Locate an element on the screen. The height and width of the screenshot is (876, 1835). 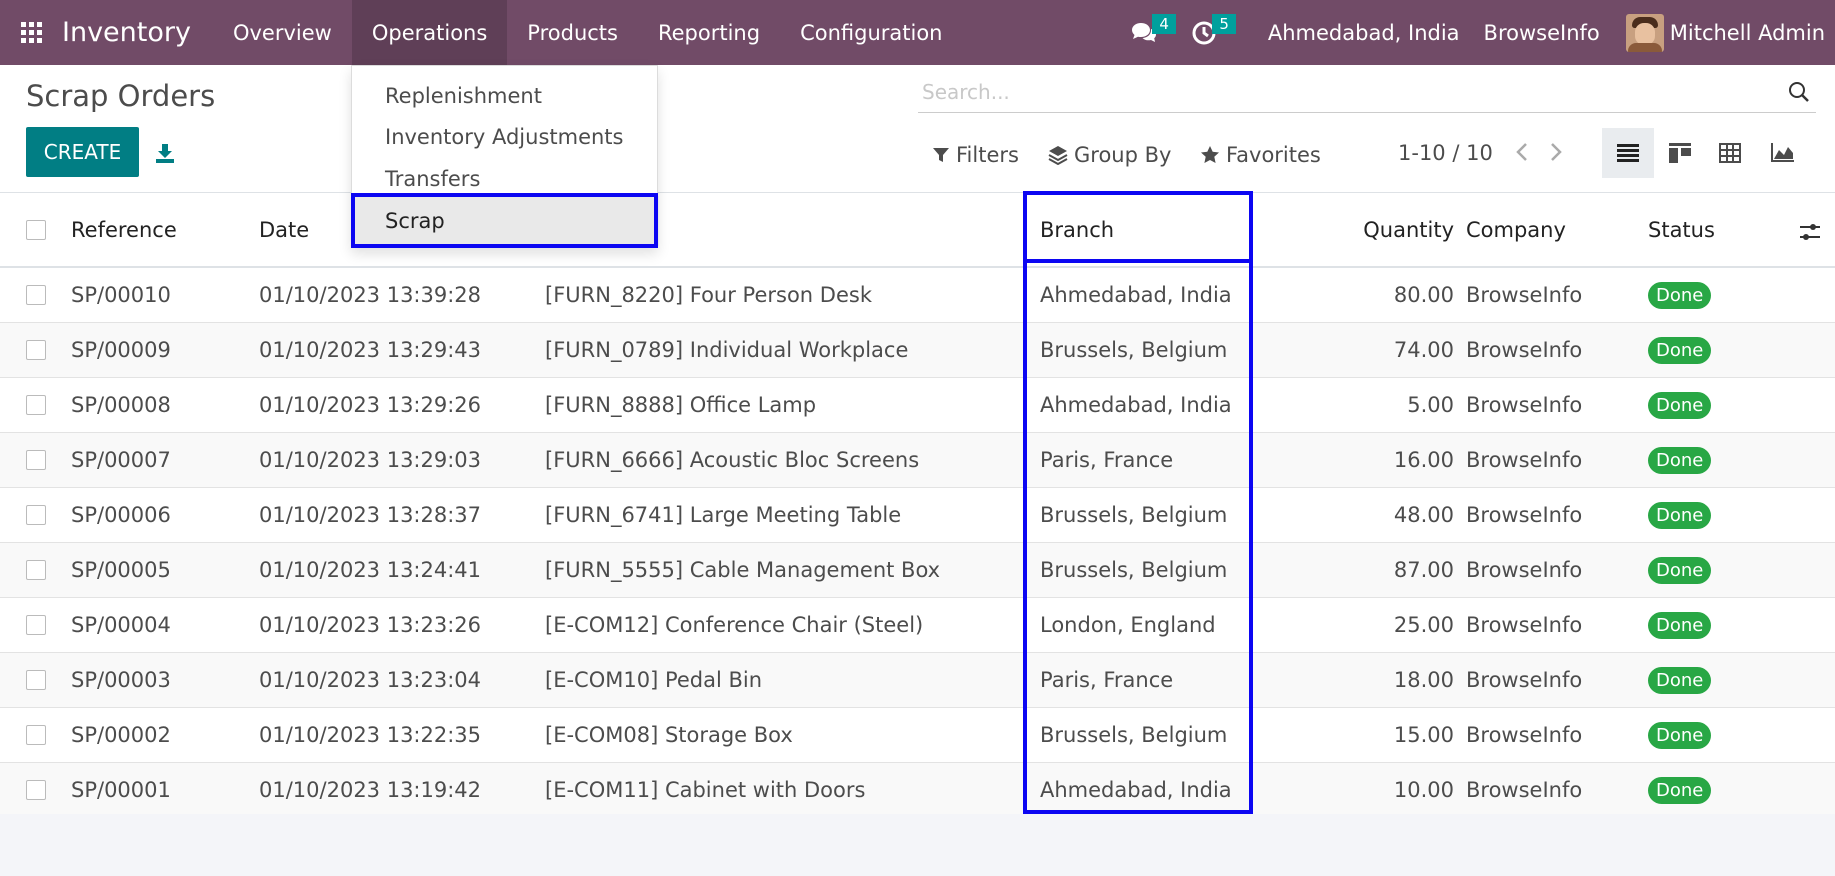
select-all-checkbox-cell is located at coordinates (36, 229).